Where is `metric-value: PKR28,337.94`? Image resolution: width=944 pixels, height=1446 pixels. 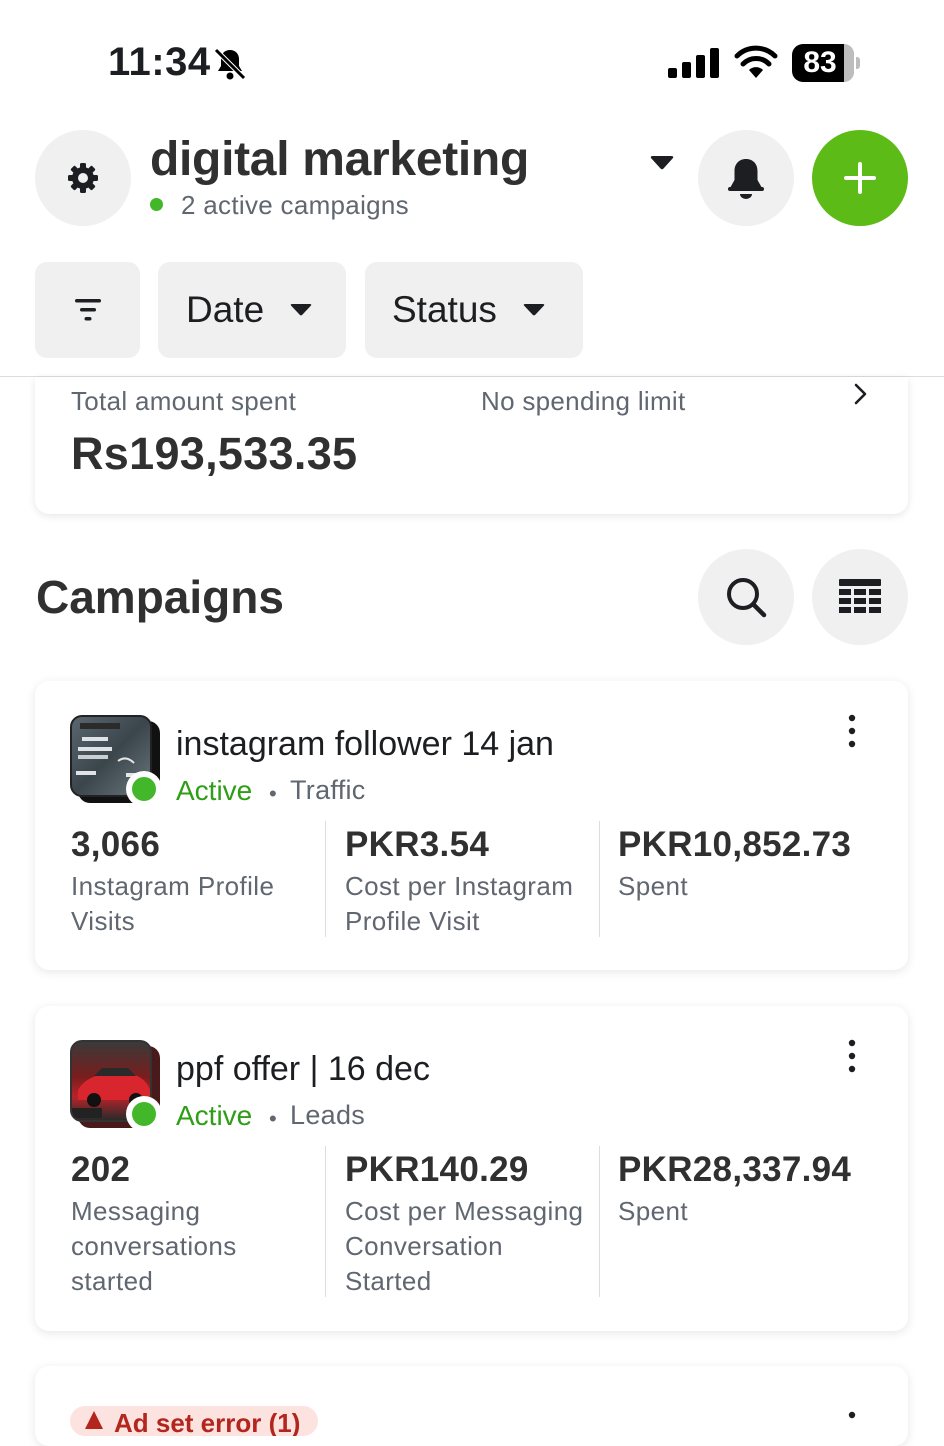
metric-value: PKR28,337.94 is located at coordinates (735, 1169).